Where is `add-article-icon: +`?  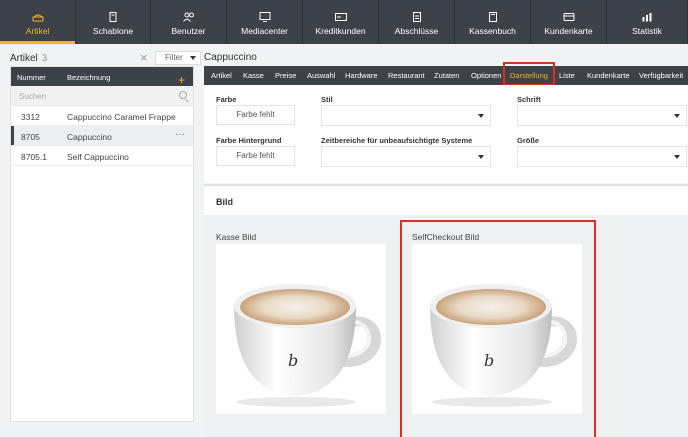
add-article-icon: + is located at coordinates (181, 80).